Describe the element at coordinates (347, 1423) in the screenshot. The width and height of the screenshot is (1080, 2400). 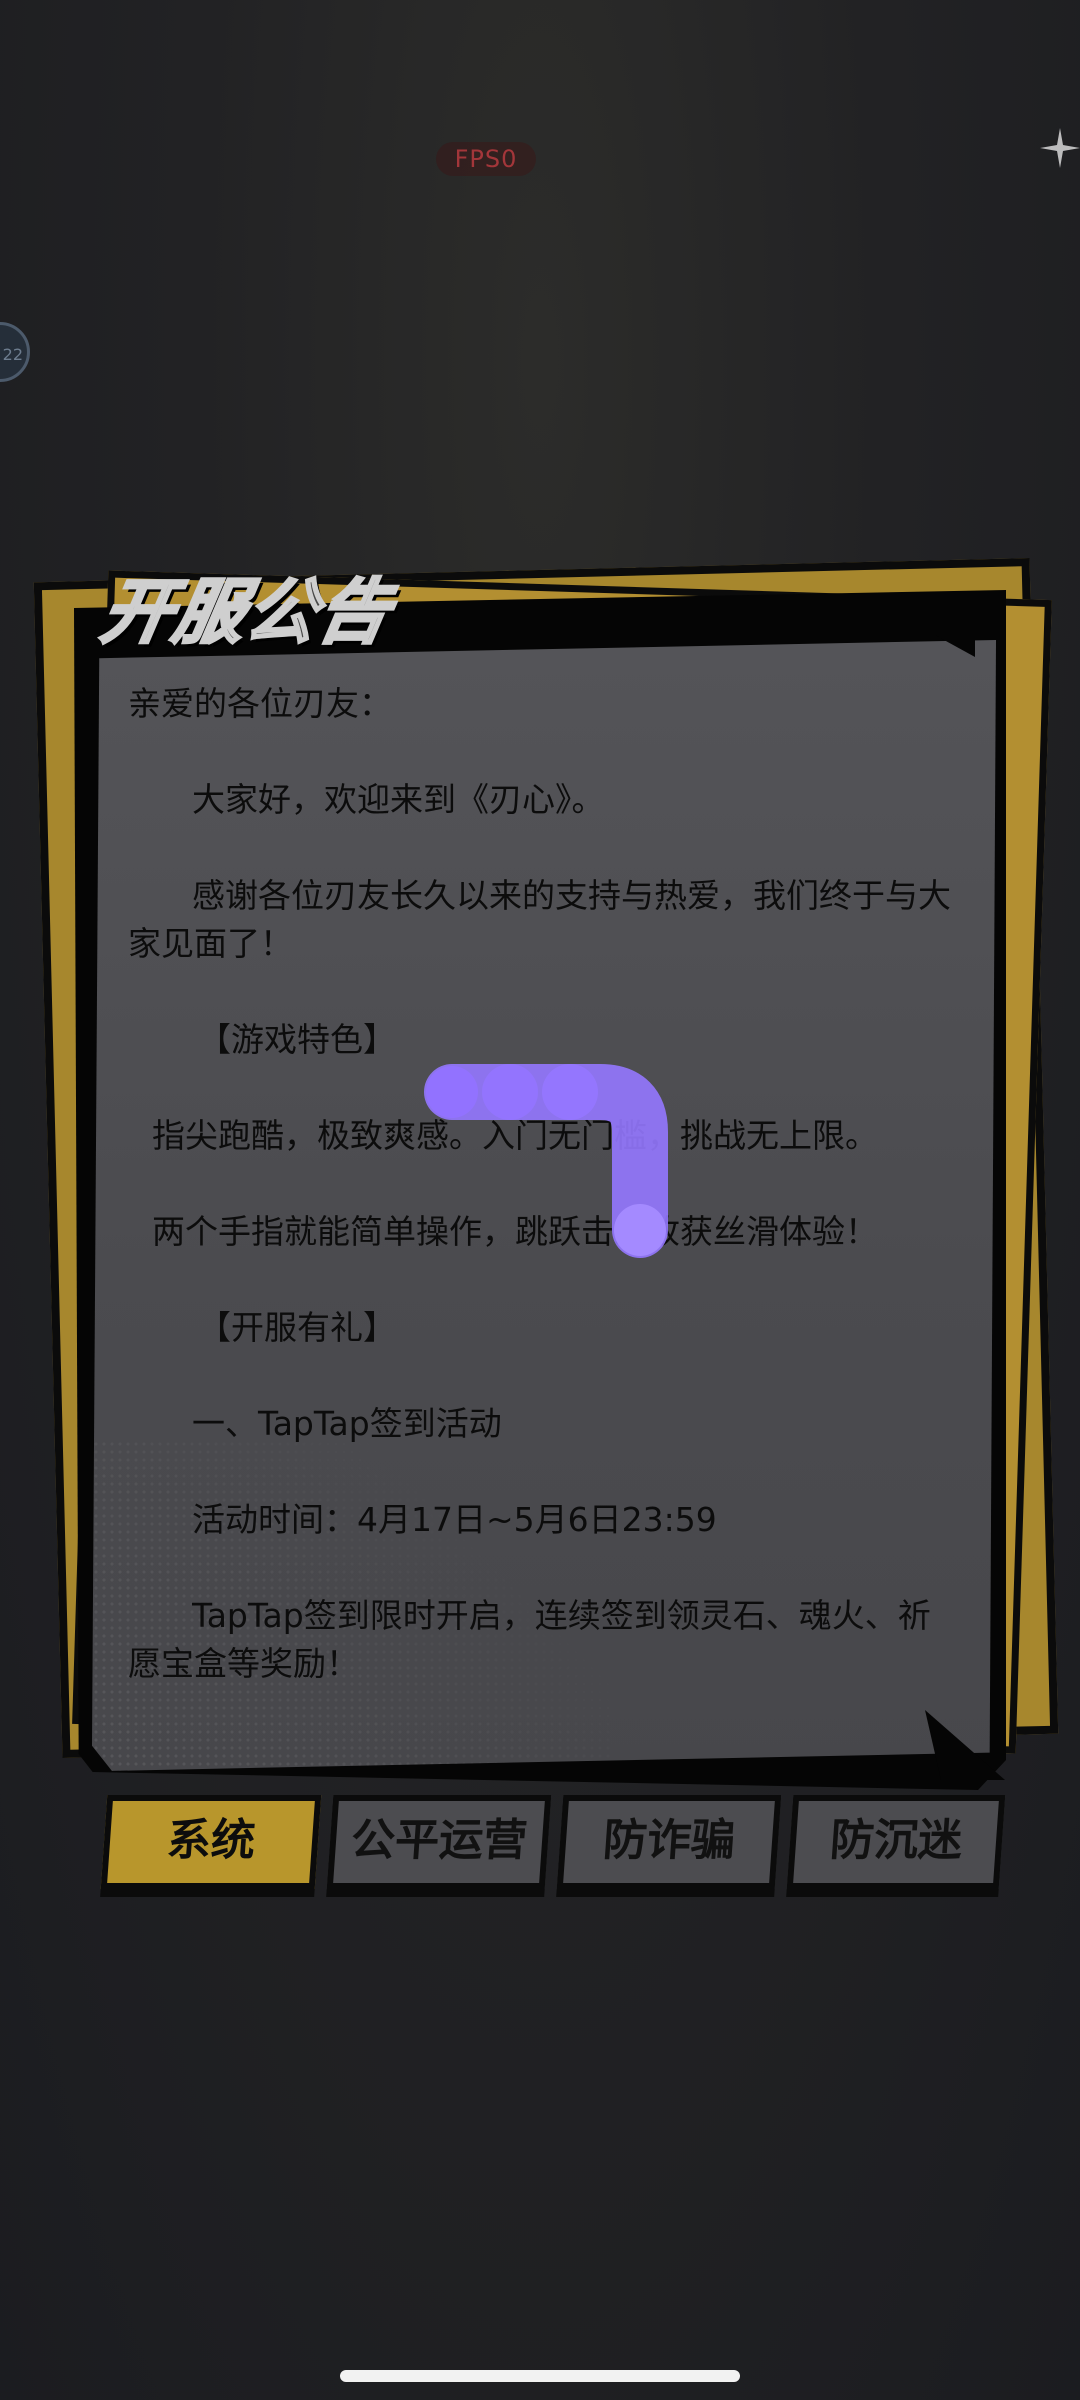
I see `event-title: 一、TapTap签到活动` at that location.